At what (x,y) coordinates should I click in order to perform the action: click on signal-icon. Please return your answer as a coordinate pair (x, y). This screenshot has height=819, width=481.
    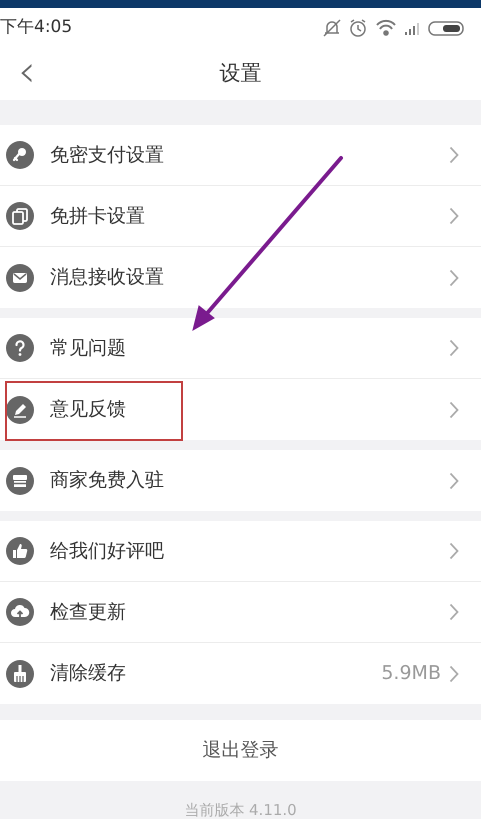
    Looking at the image, I should click on (412, 29).